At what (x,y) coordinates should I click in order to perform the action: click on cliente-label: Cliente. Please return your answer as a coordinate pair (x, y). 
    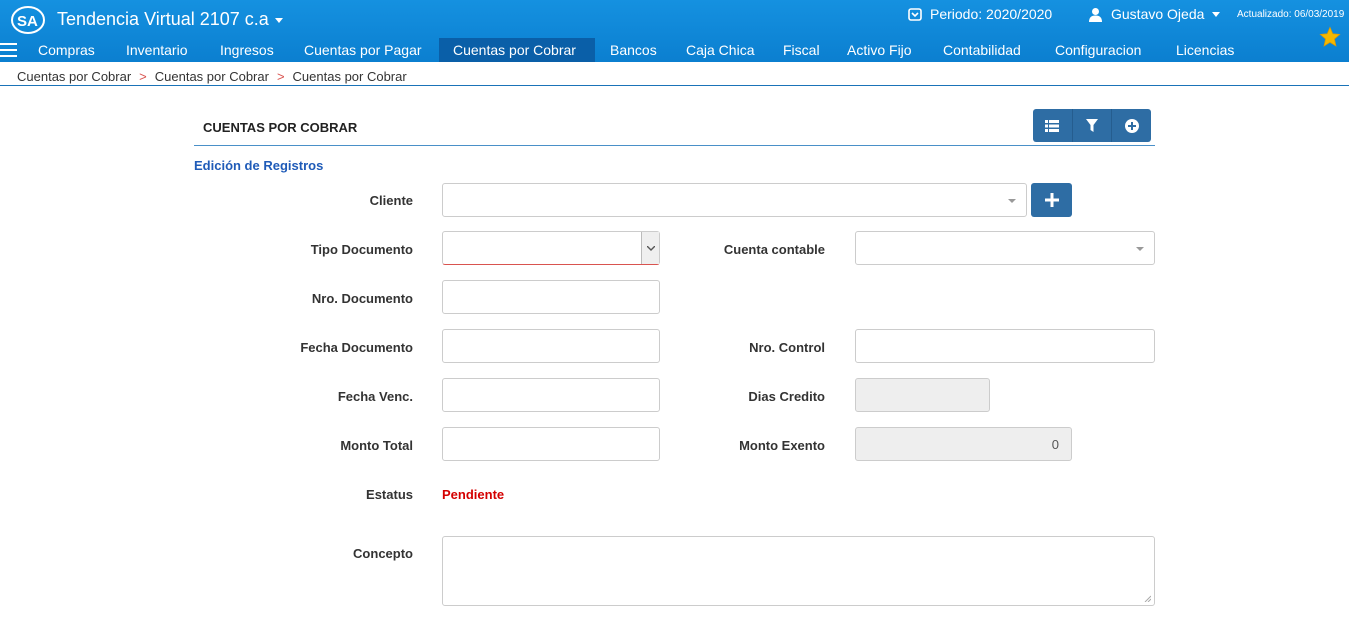
    Looking at the image, I should click on (391, 200).